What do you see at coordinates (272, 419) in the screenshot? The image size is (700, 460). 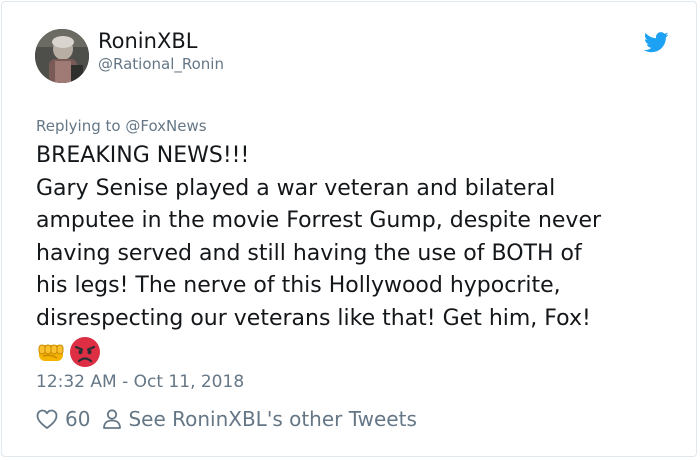 I see `other-tweets-link: See RoninXBL's other Tweets` at bounding box center [272, 419].